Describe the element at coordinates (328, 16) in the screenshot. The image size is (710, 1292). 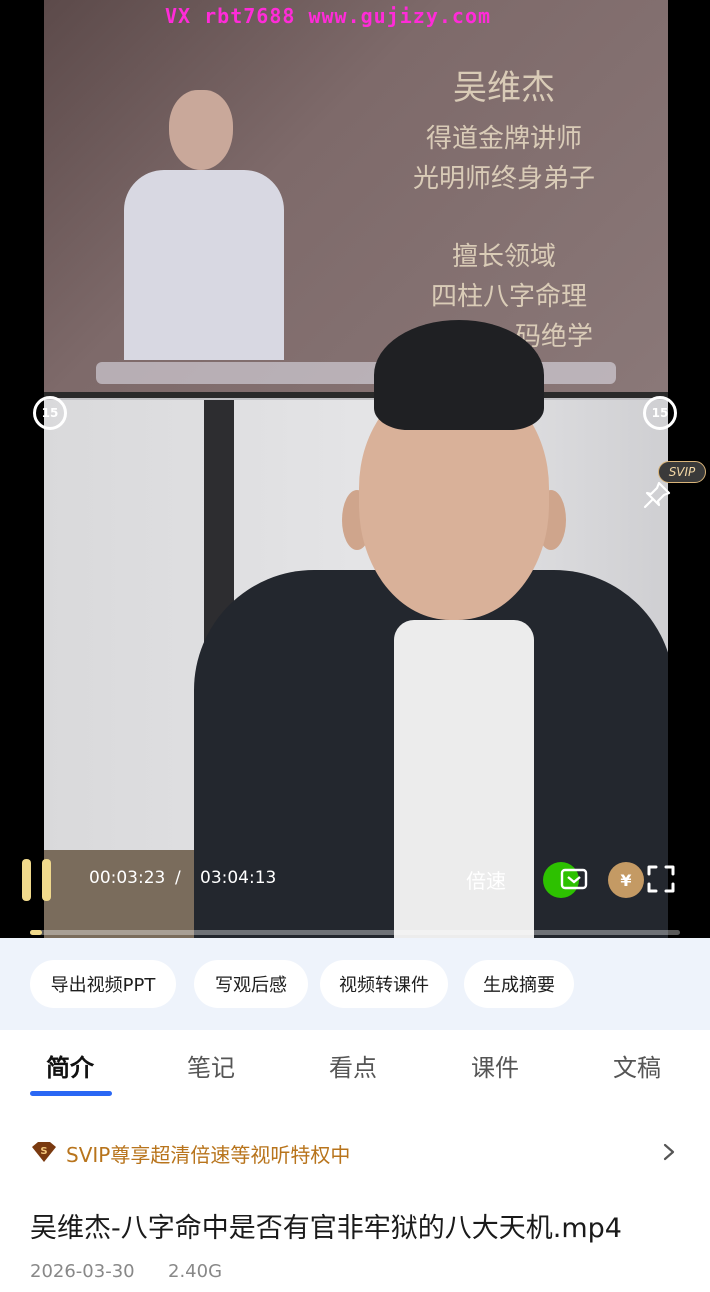
I see `watermark-text: VX rbt7688 www.gujizy.com` at that location.